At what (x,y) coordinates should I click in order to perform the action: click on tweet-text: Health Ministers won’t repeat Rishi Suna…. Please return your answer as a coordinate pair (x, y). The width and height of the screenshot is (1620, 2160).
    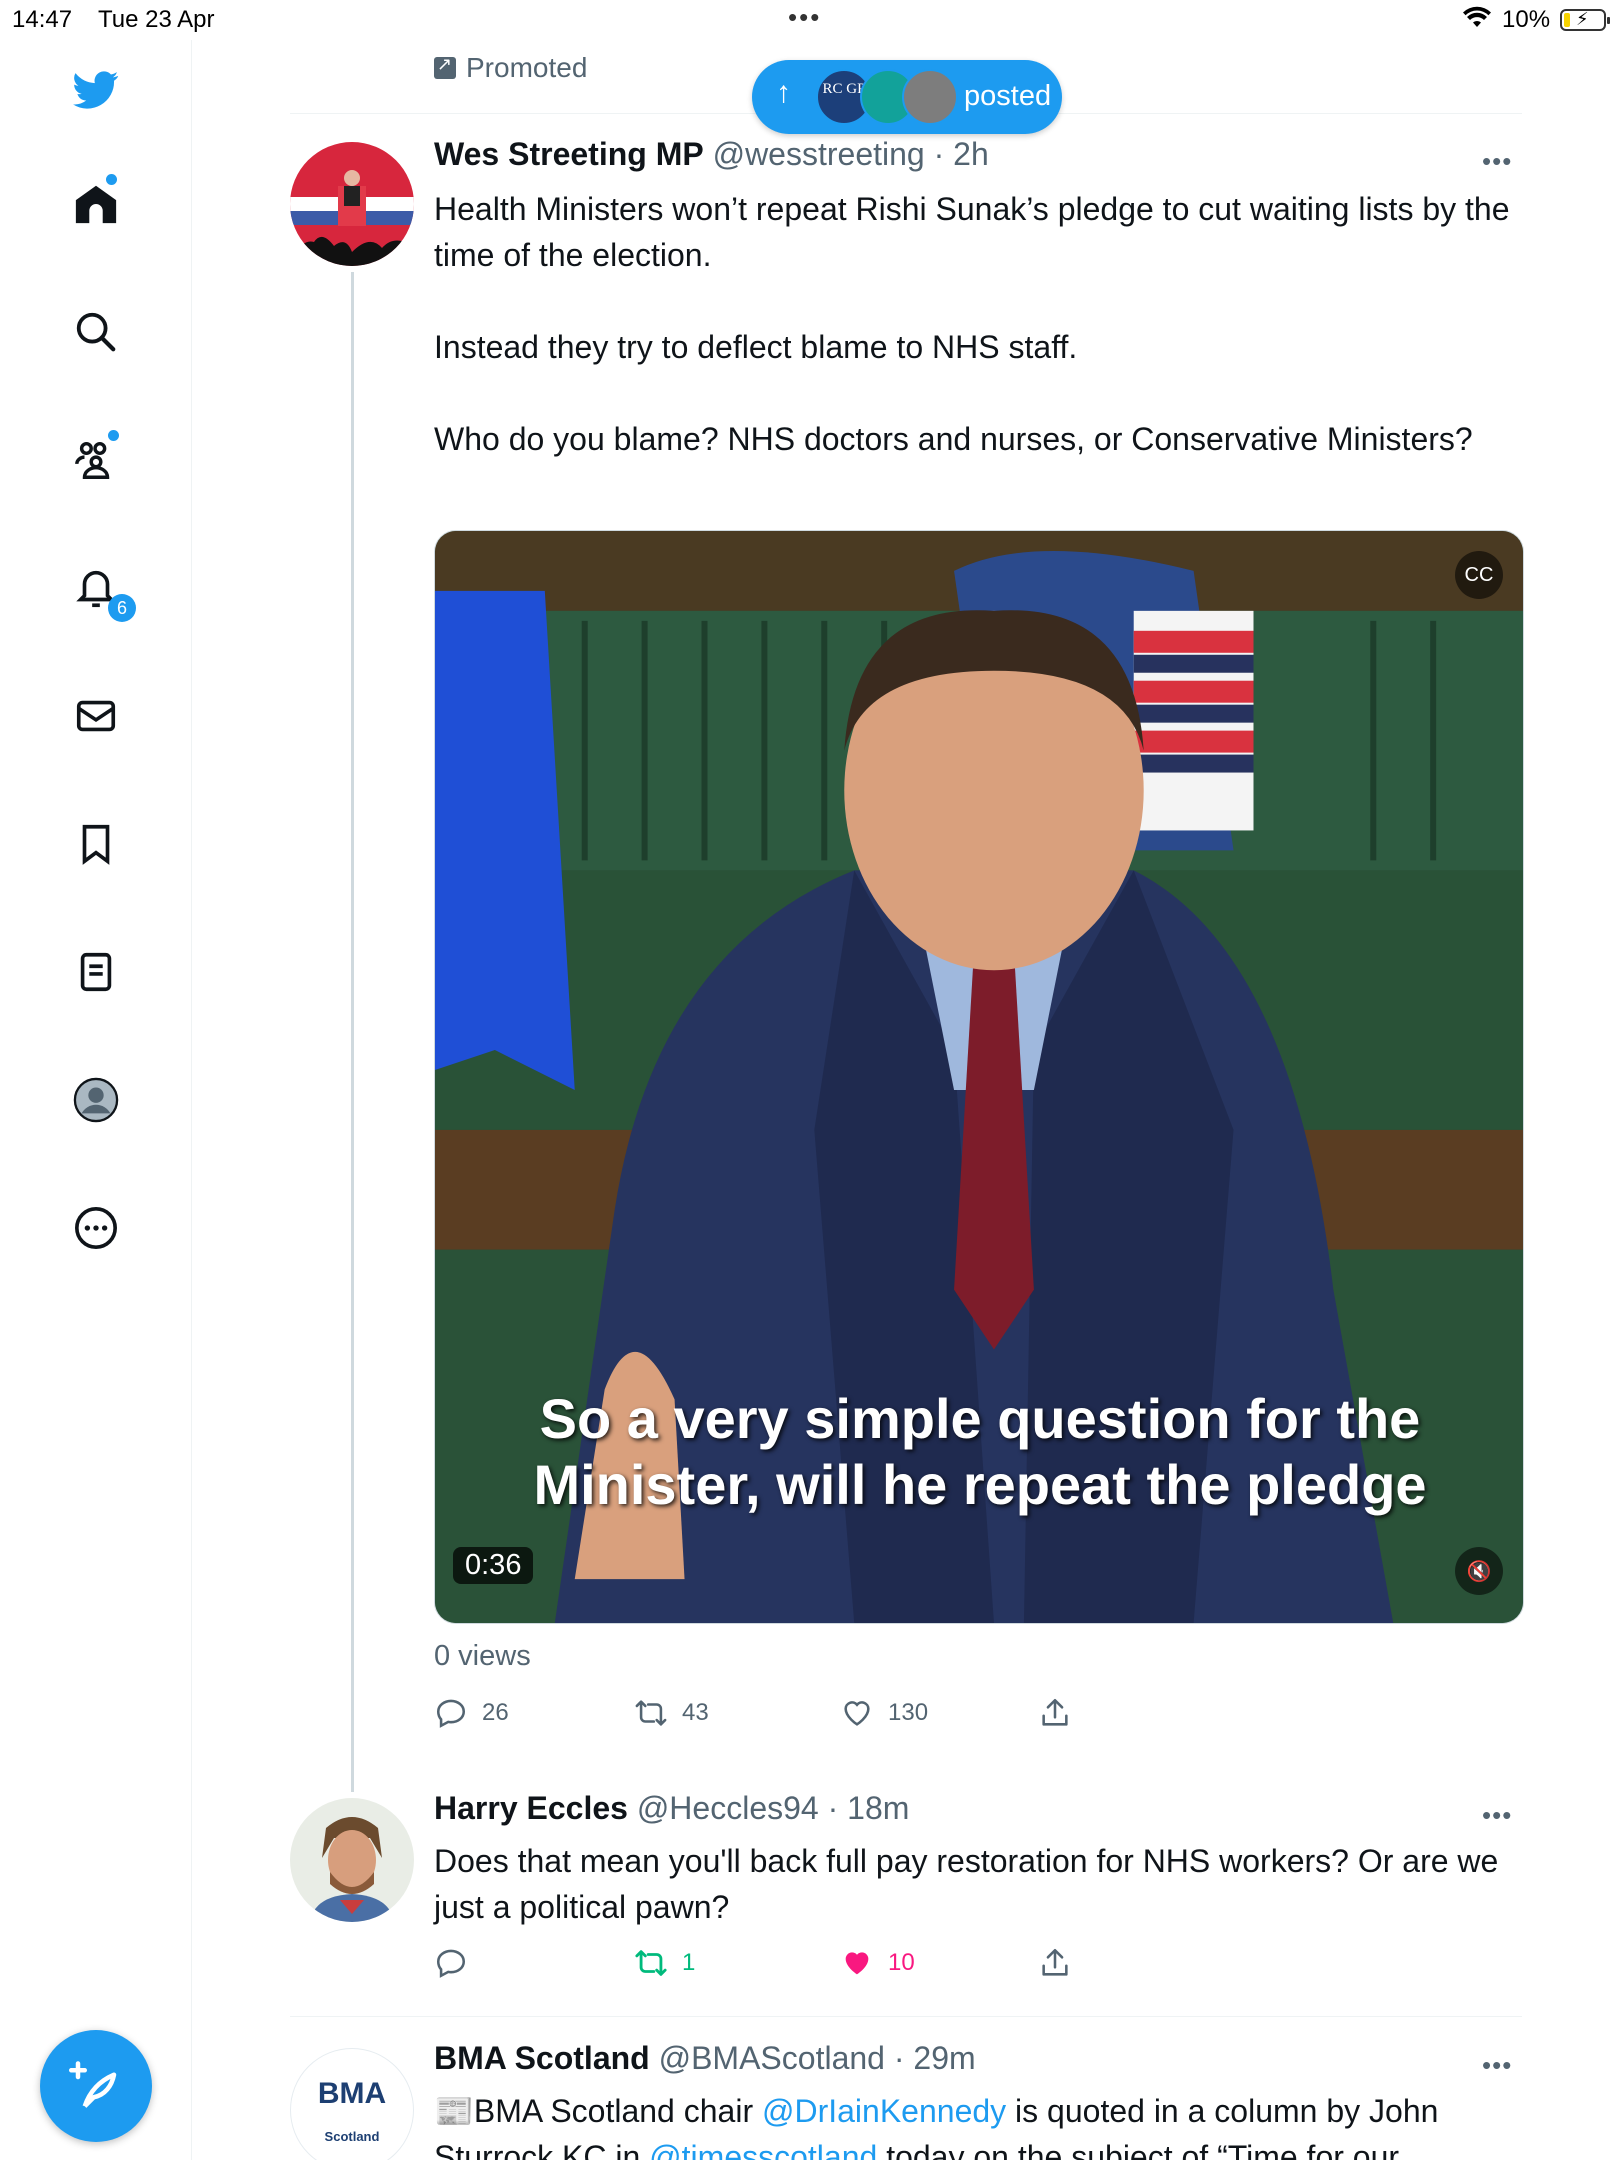
    Looking at the image, I should click on (979, 324).